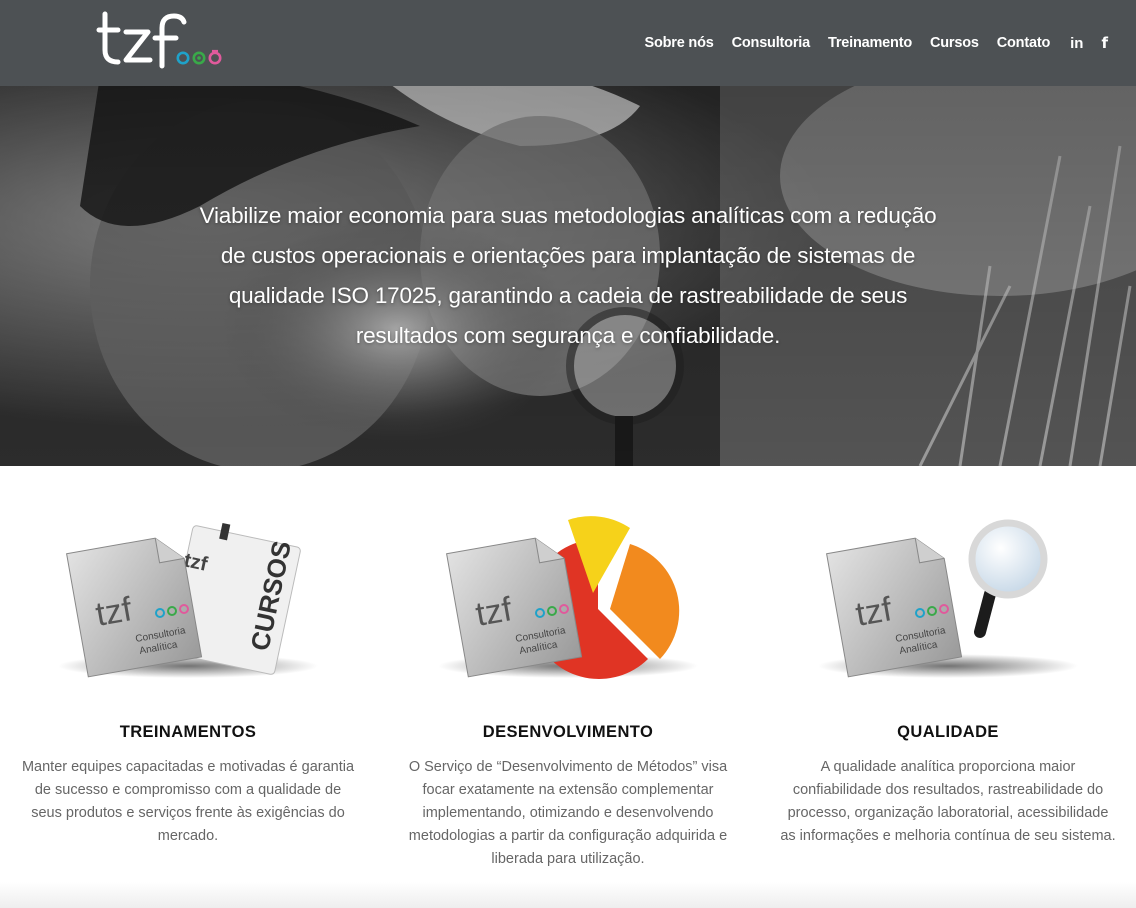 The image size is (1136, 908). Describe the element at coordinates (188, 600) in the screenshot. I see `cursos-illustration-icon: CURSOS tzf tzf Consultoria Analítica` at that location.